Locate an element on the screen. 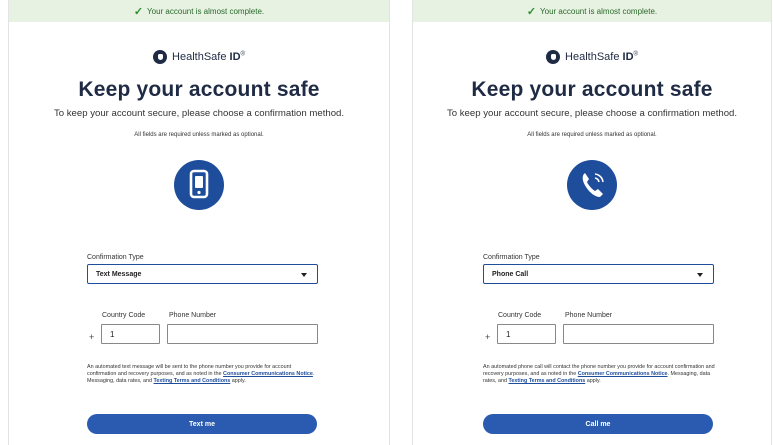  phone-handset-icon is located at coordinates (592, 185).